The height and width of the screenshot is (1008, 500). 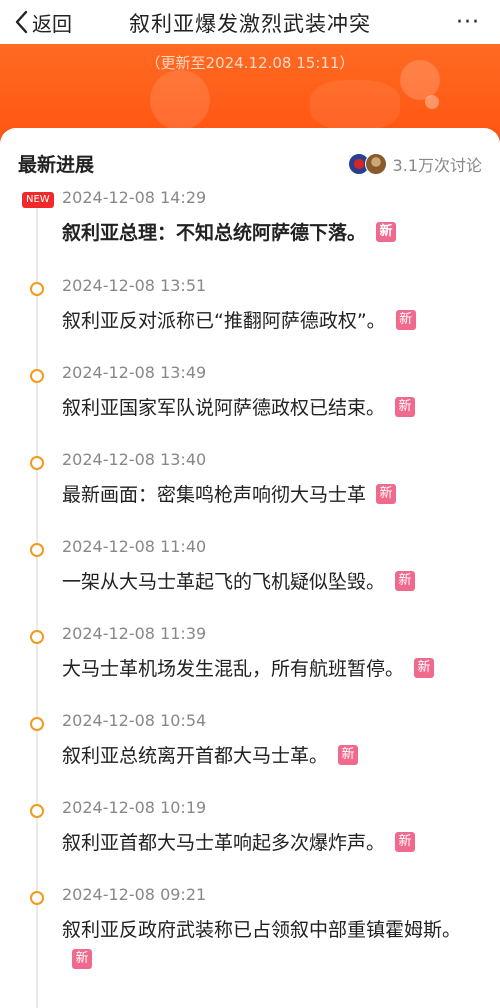 I want to click on timeline-text: 叙利亚国家军队说阿萨德政权已结束。新, so click(x=267, y=408).